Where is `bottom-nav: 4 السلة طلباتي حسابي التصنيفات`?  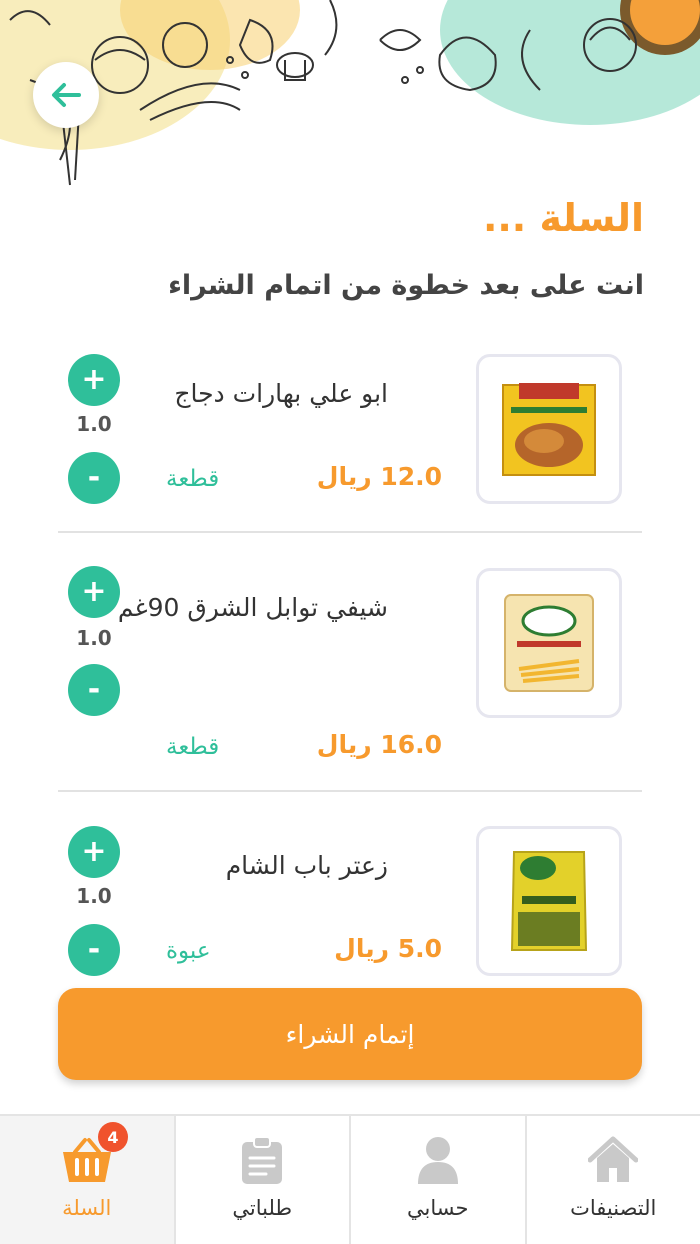
bottom-nav: 4 السلة طلباتي حسابي التصنيفات is located at coordinates (350, 1179).